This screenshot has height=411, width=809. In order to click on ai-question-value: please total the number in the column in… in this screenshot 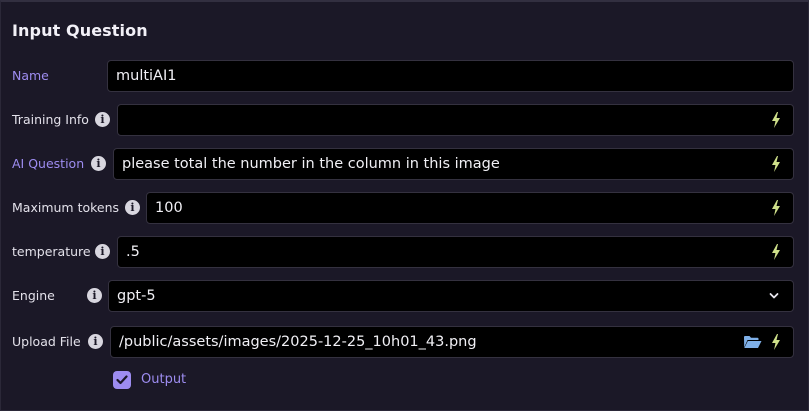, I will do `click(311, 164)`.